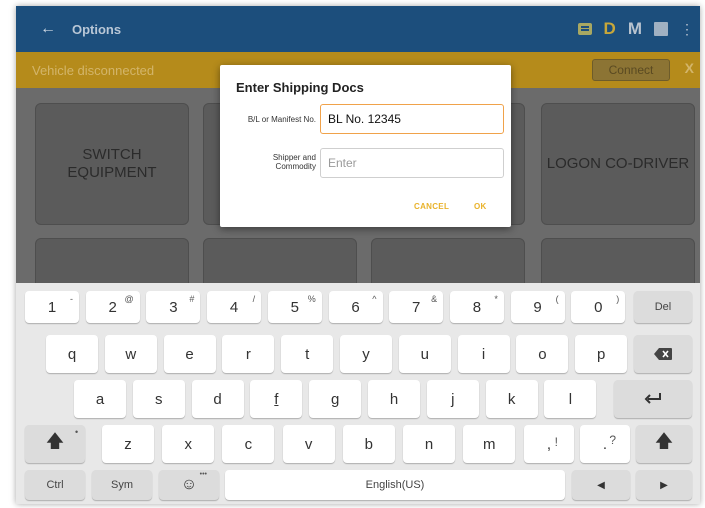  I want to click on key-x: x, so click(188, 444).